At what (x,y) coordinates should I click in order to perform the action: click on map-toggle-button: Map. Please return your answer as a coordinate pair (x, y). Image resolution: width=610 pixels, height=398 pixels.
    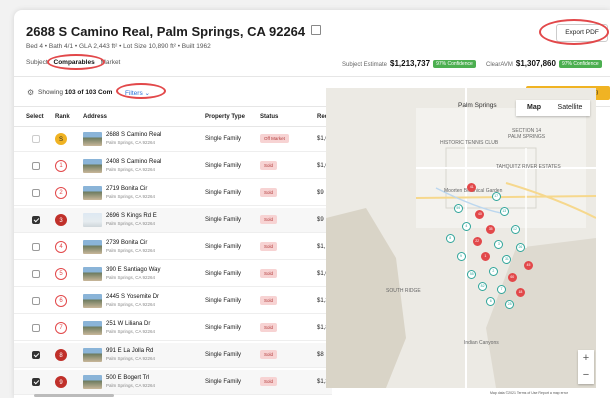
    Looking at the image, I should click on (534, 108).